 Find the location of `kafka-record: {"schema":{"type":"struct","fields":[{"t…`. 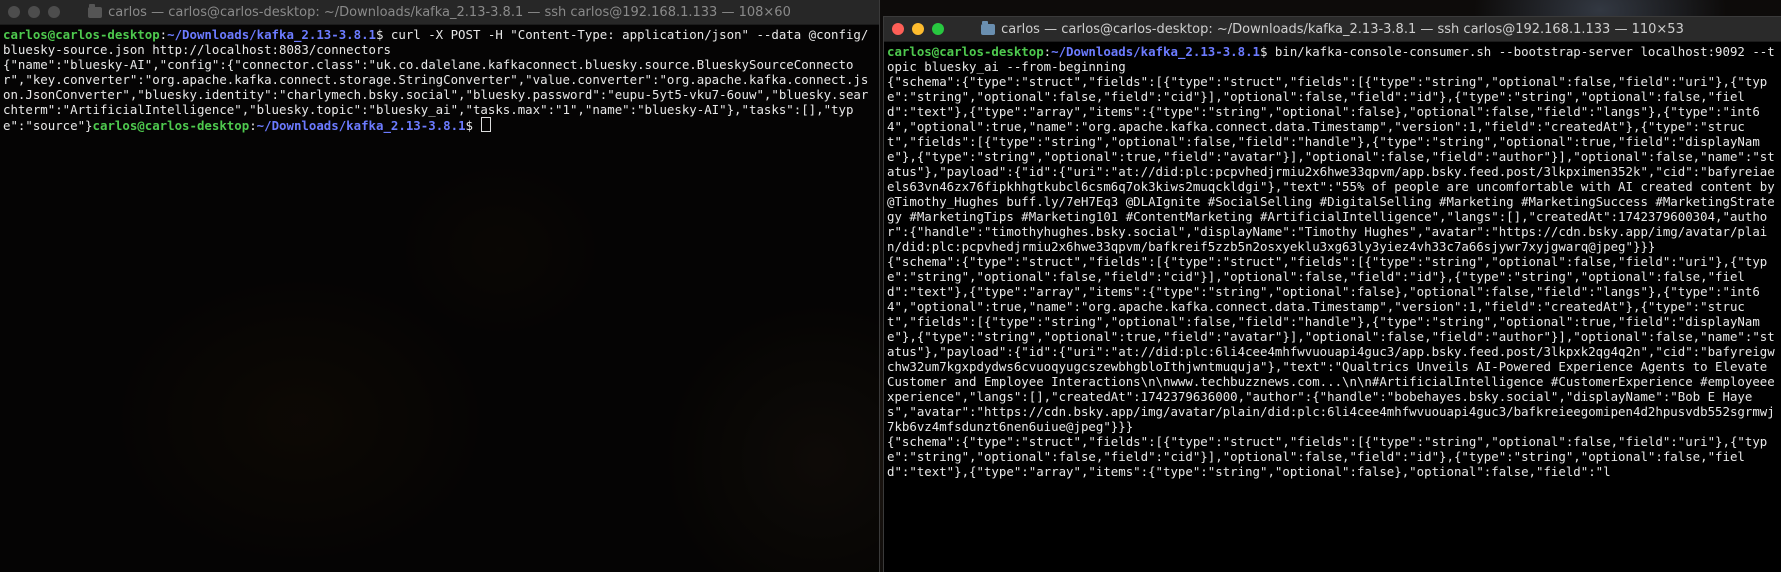

kafka-record: {"schema":{"type":"struct","fields":[{"t… is located at coordinates (1327, 456).